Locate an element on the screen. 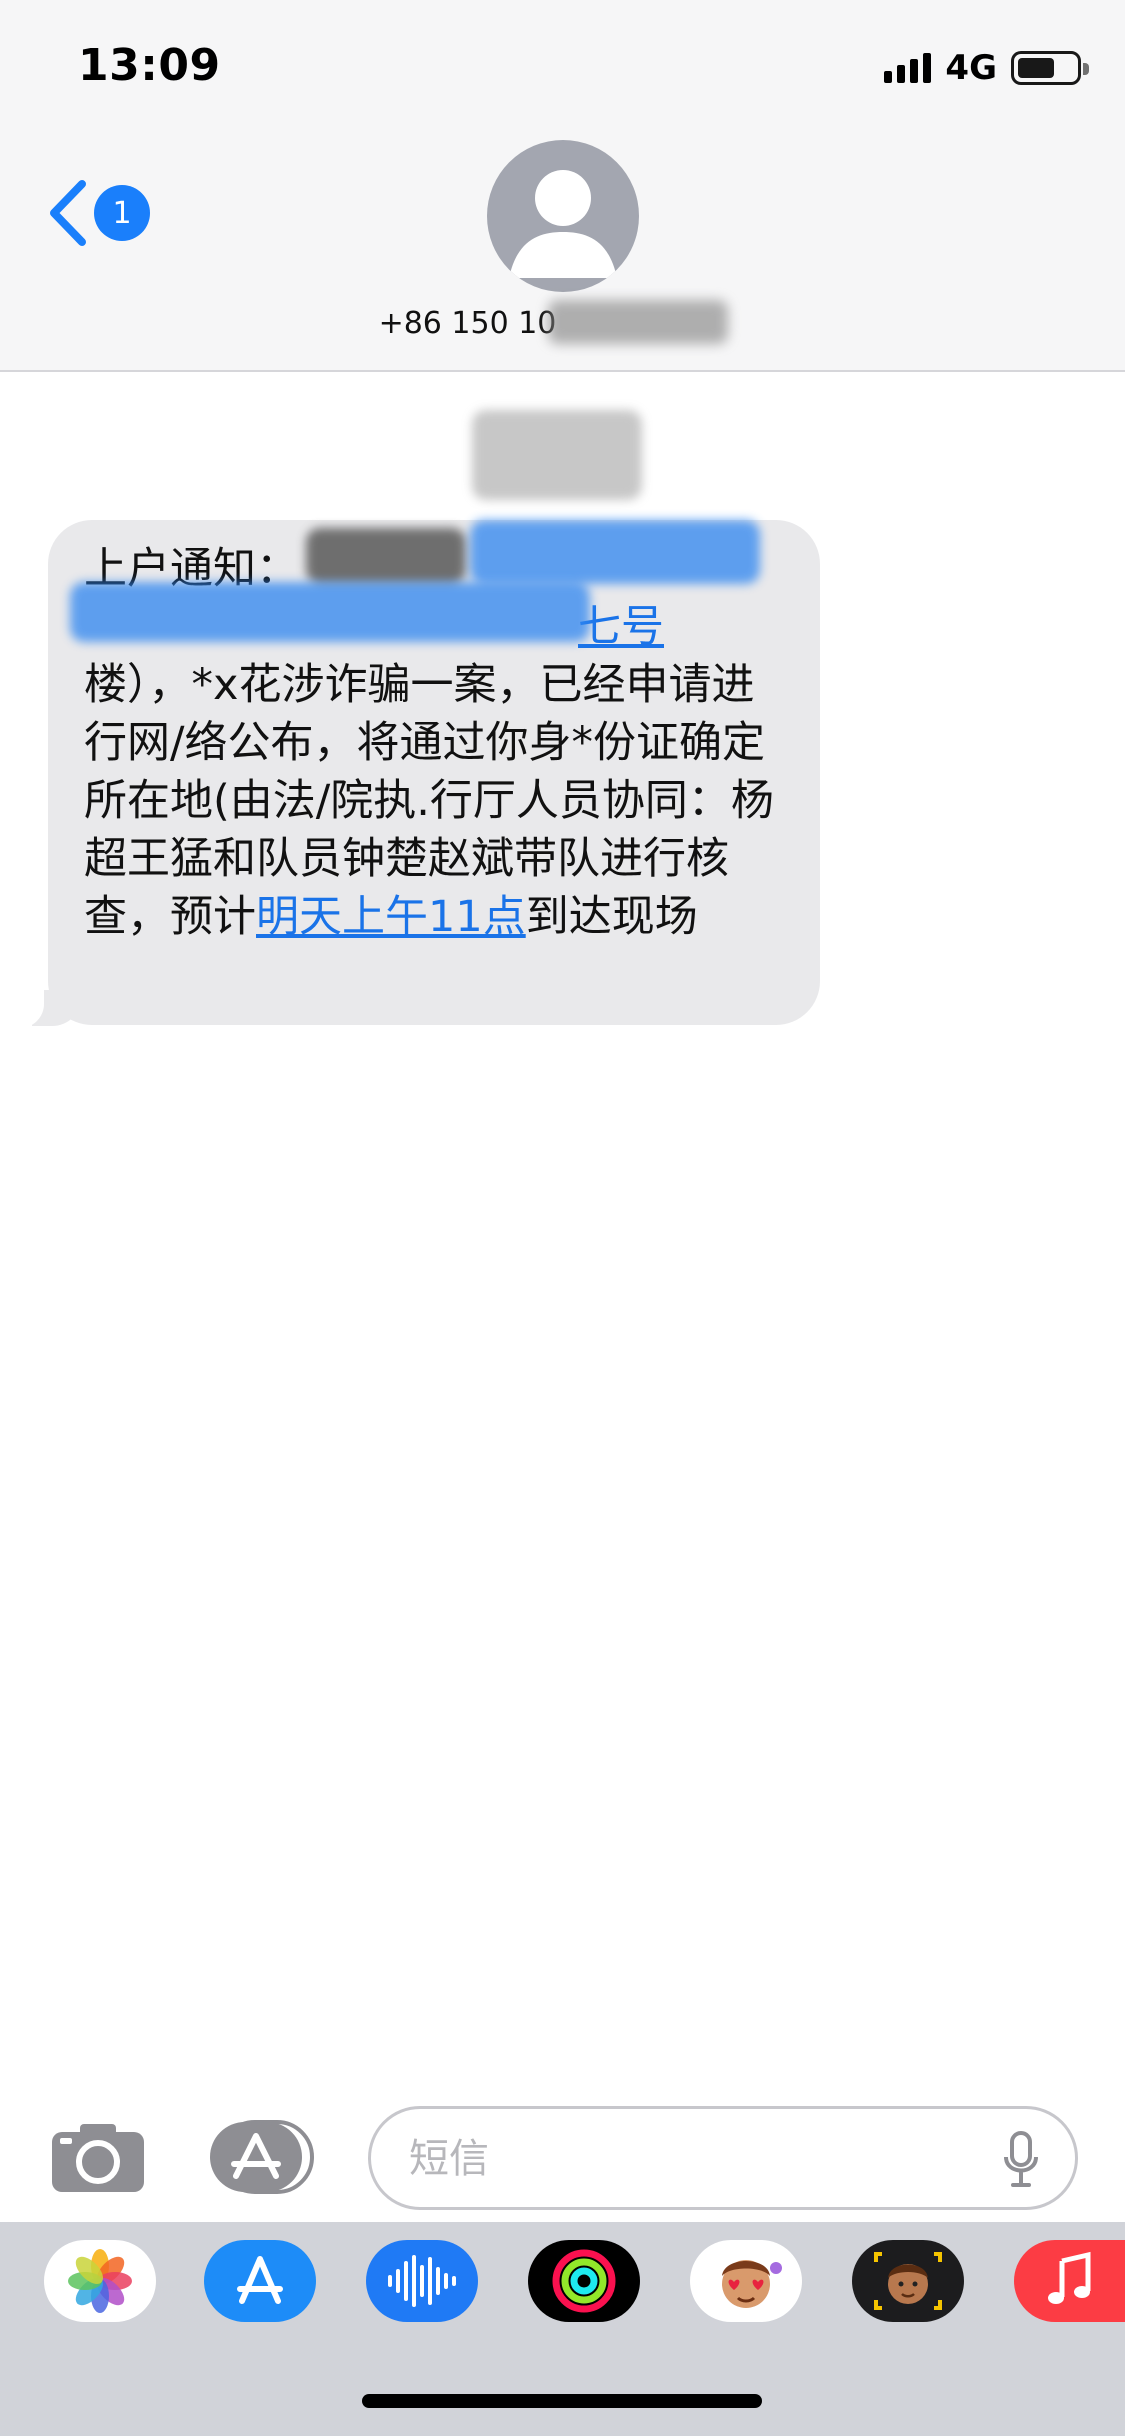  photos-app-icon is located at coordinates (100, 2281).